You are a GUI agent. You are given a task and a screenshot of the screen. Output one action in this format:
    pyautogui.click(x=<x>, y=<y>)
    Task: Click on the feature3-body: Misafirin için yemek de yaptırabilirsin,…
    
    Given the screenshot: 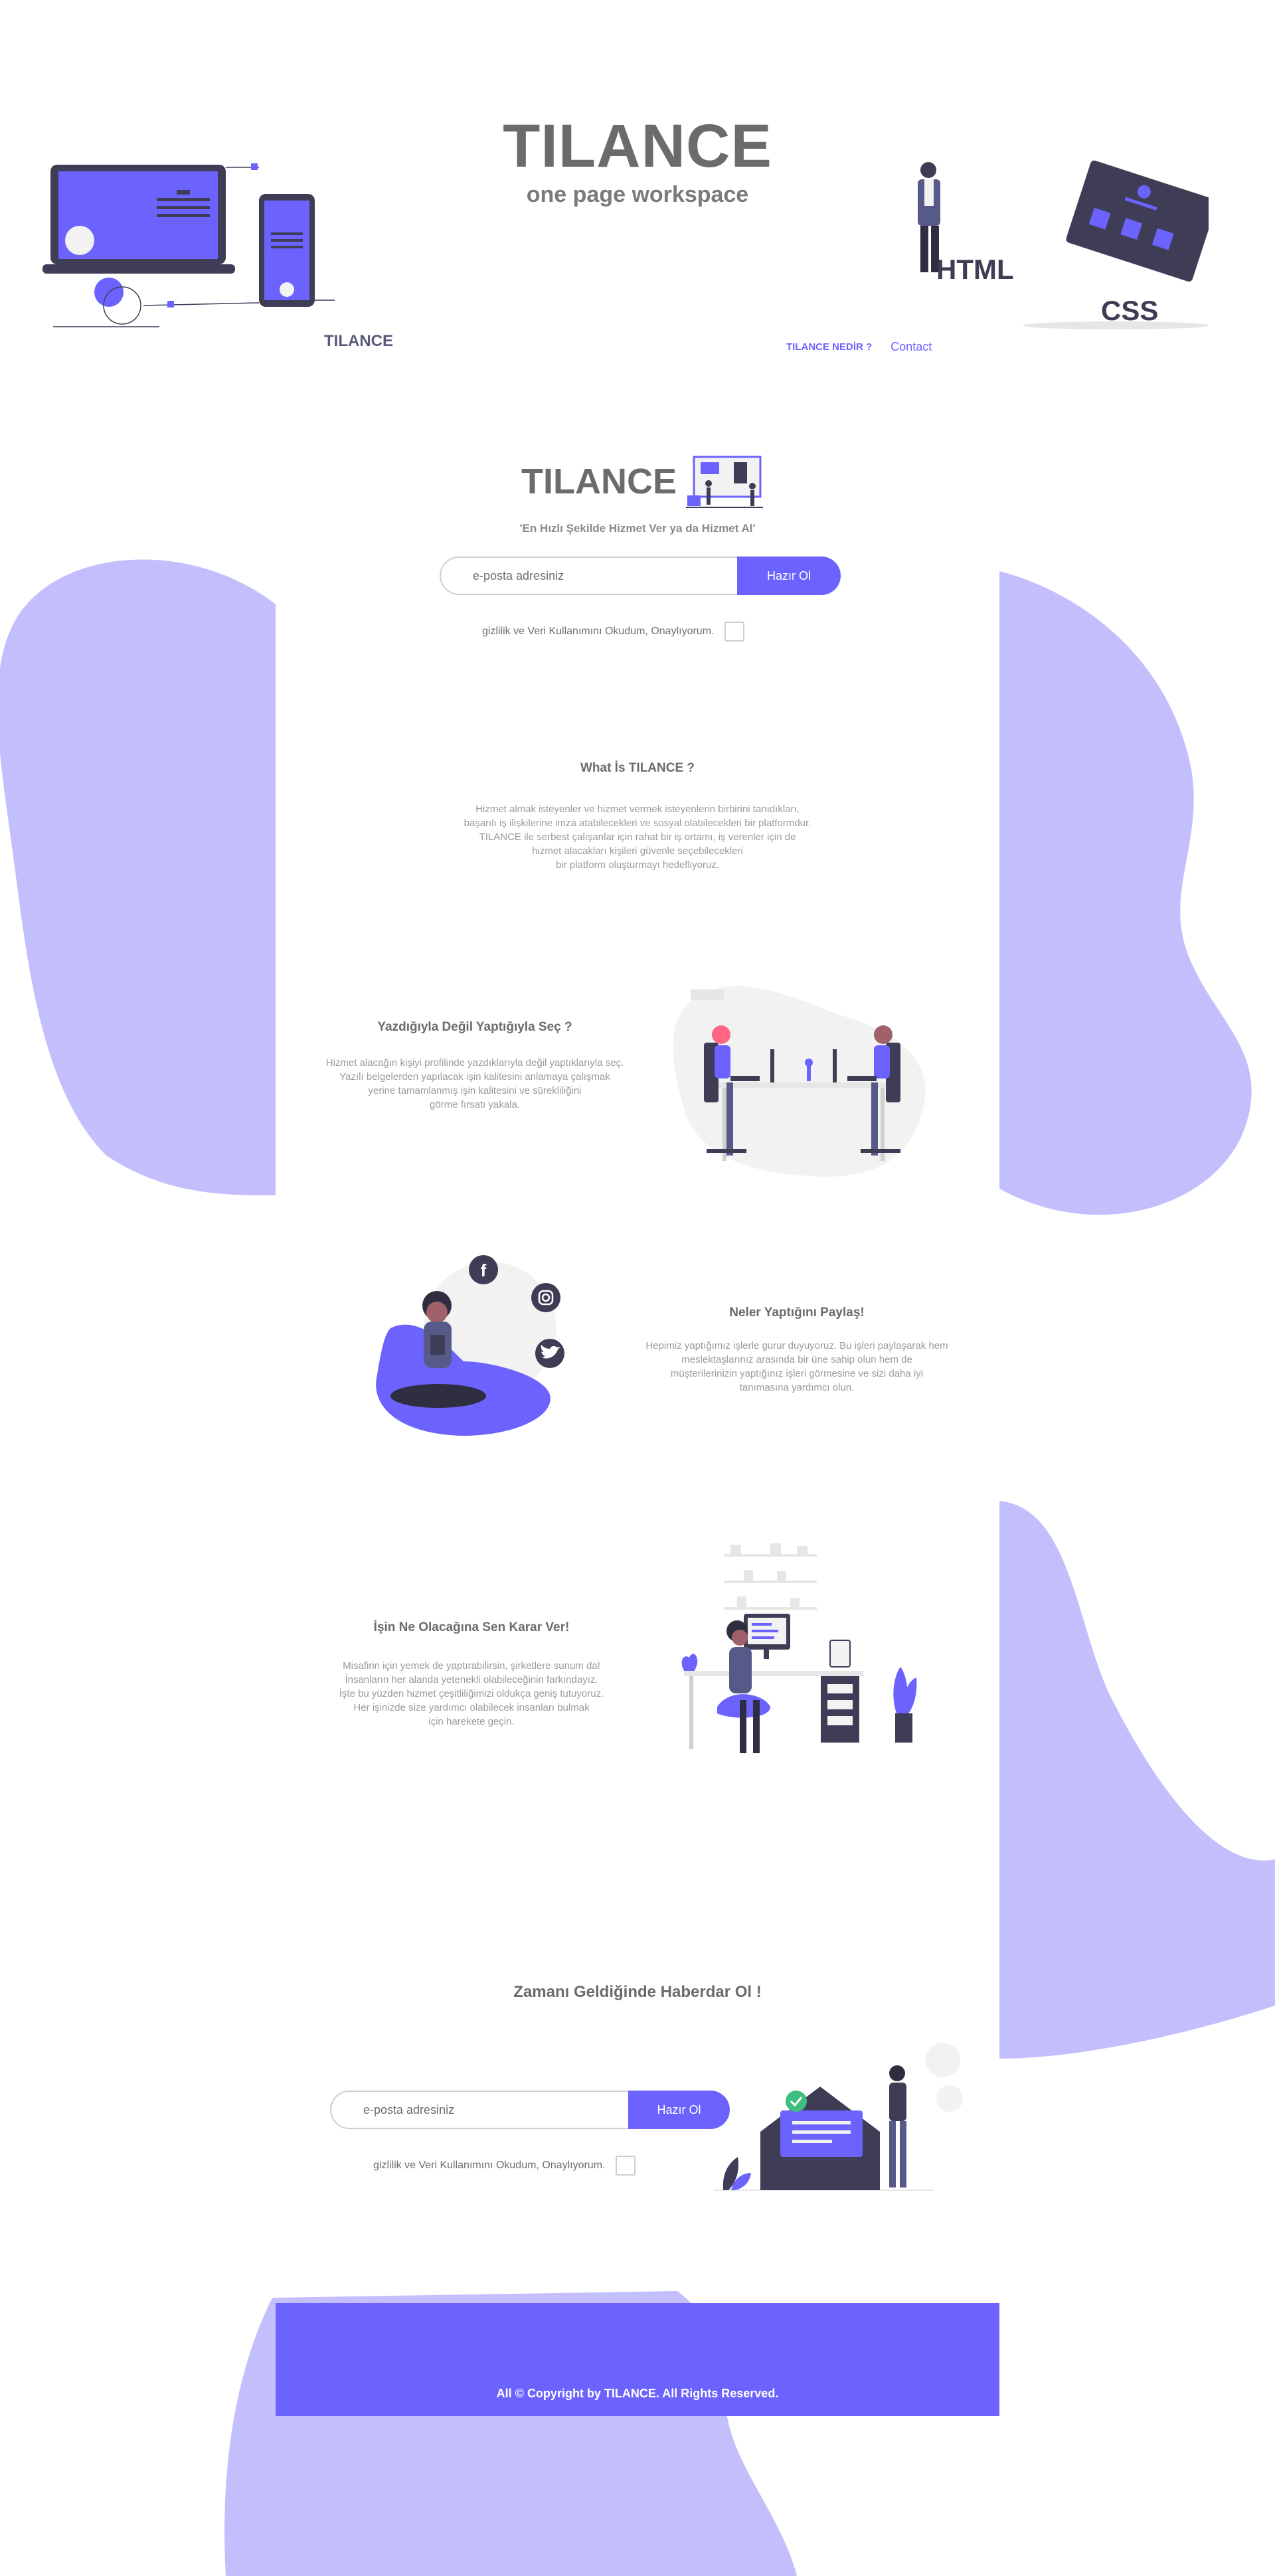 What is the action you would take?
    pyautogui.click(x=471, y=1693)
    